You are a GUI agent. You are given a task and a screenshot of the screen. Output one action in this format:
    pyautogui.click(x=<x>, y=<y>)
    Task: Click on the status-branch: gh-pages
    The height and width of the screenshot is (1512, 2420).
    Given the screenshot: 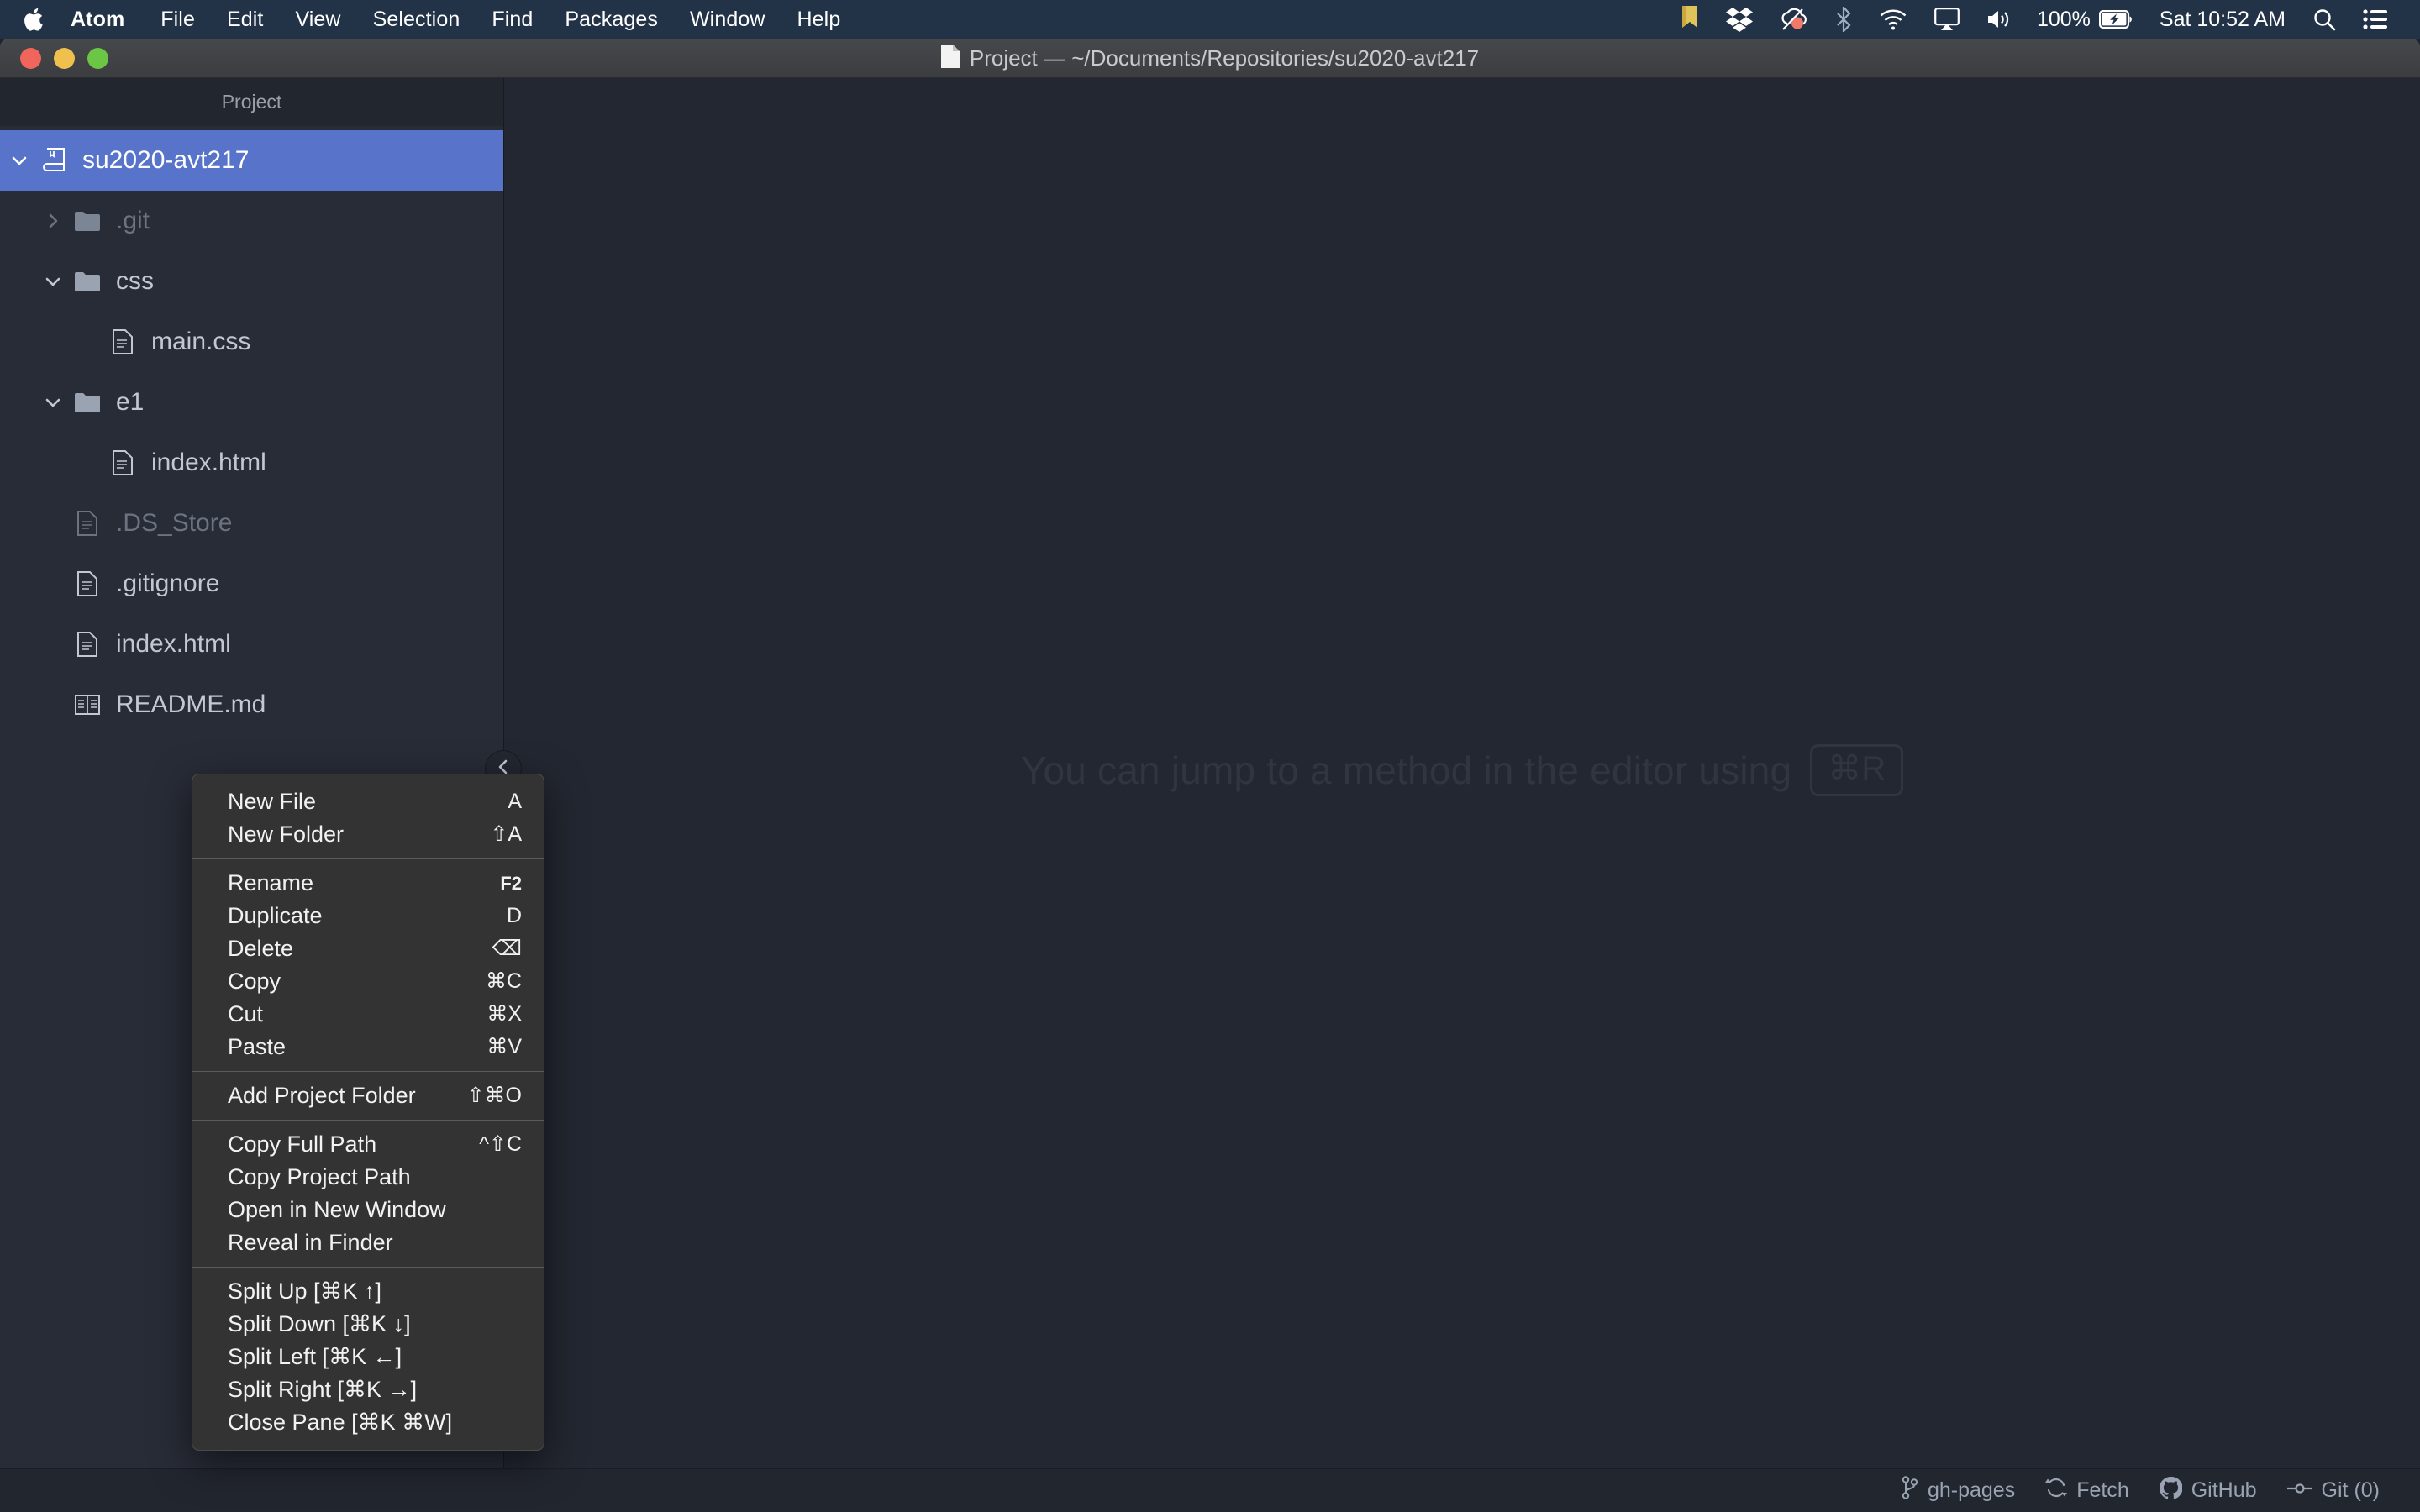 What is the action you would take?
    pyautogui.click(x=1958, y=1490)
    